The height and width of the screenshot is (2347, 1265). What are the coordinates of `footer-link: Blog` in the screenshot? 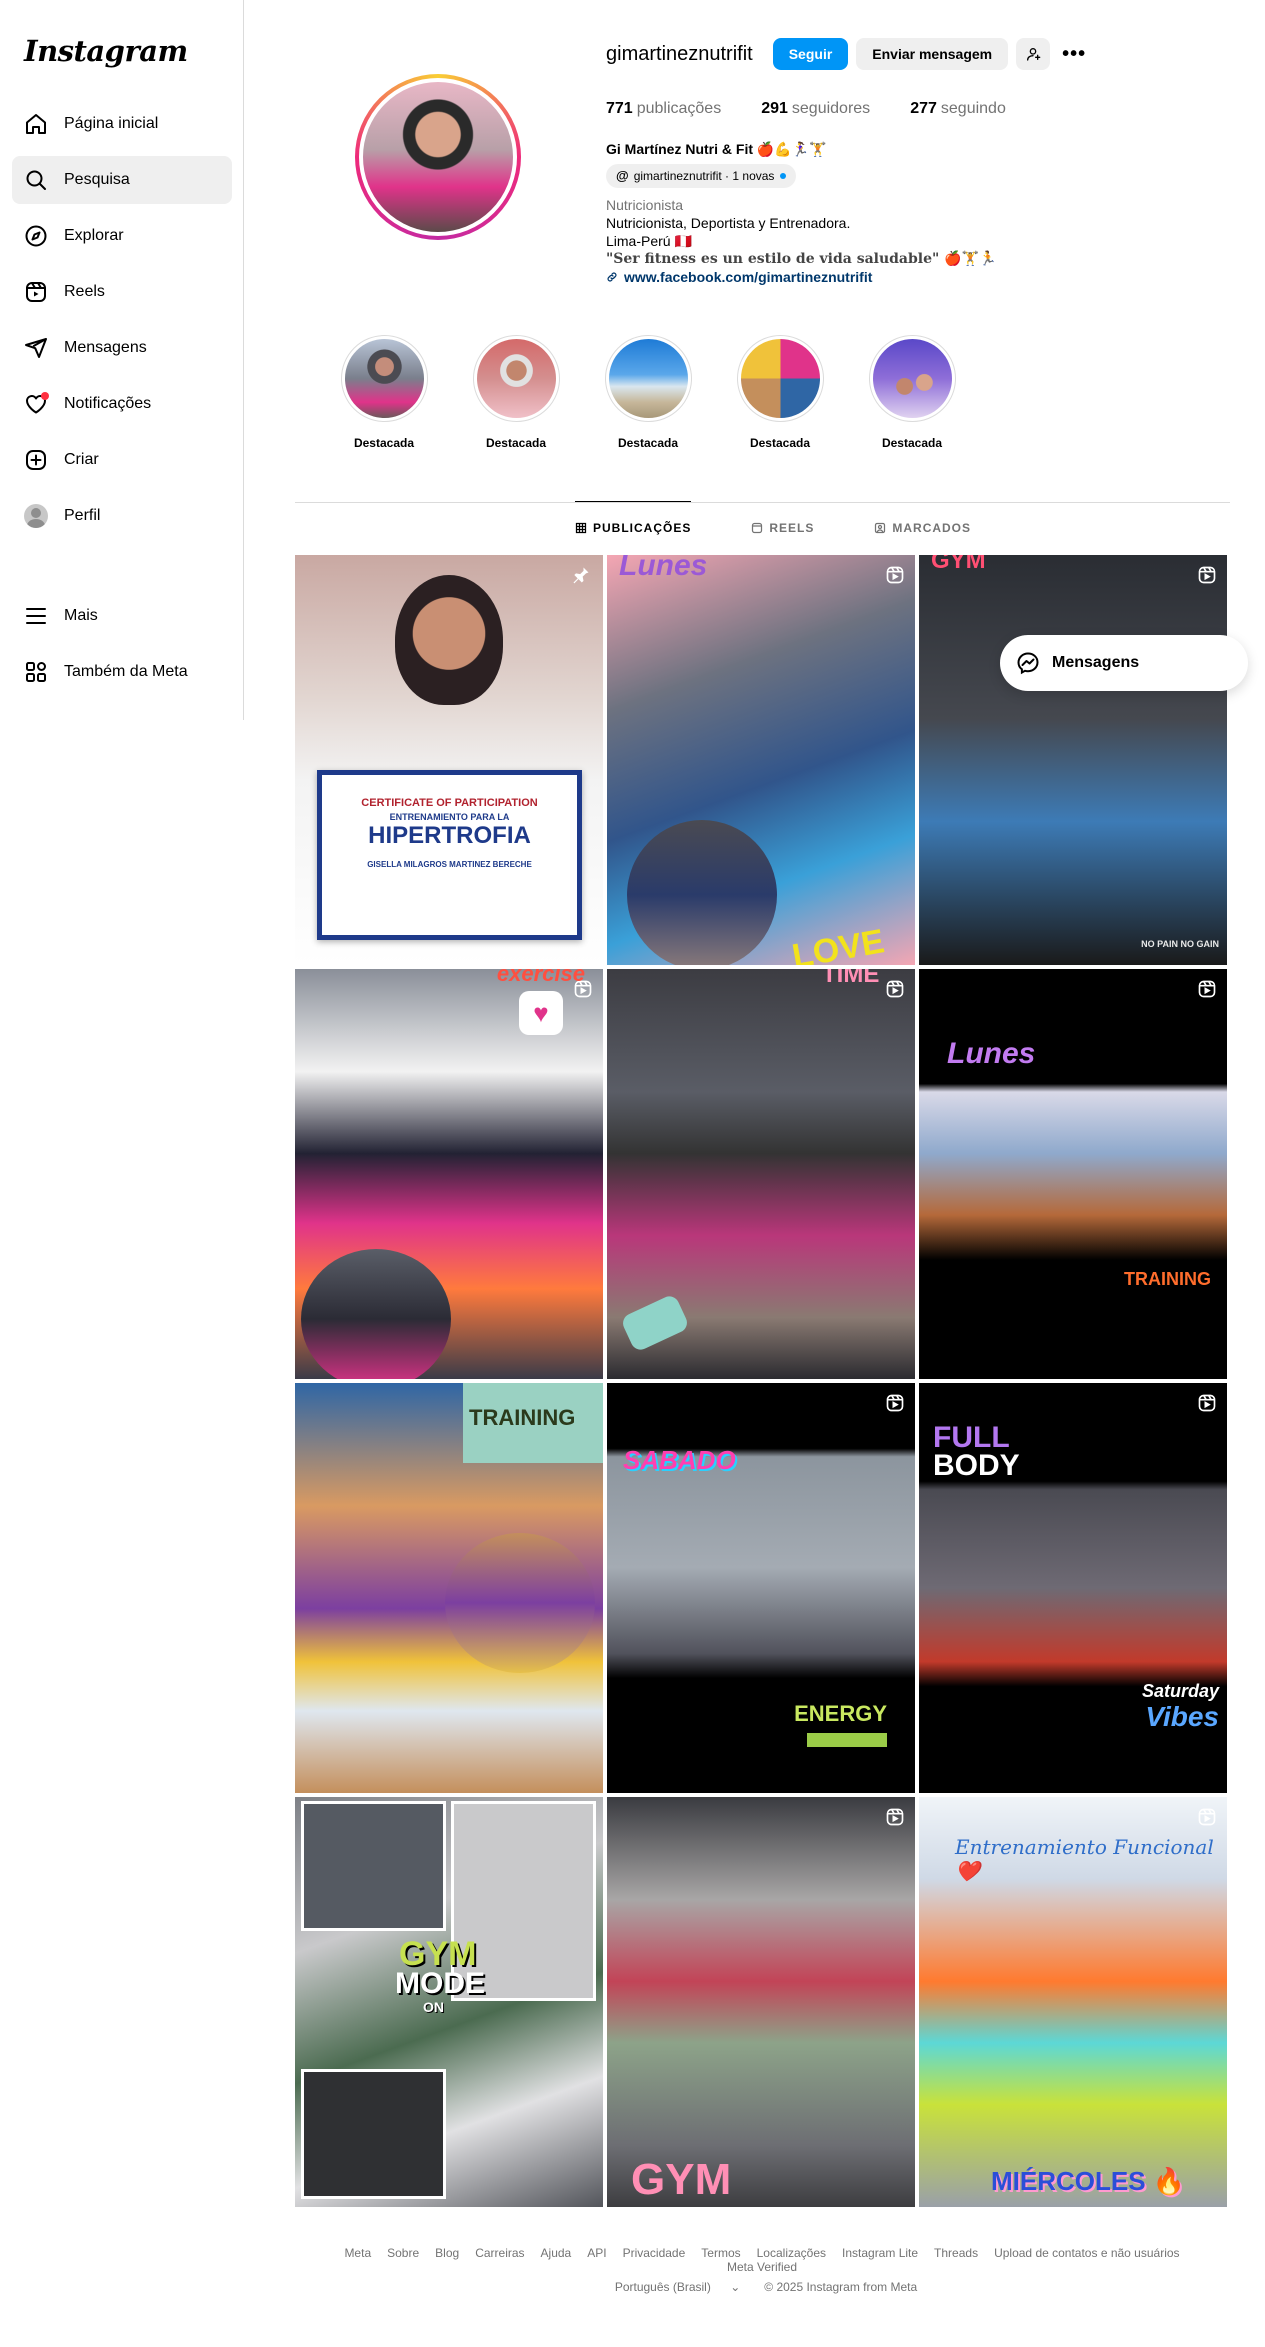 It's located at (447, 2253).